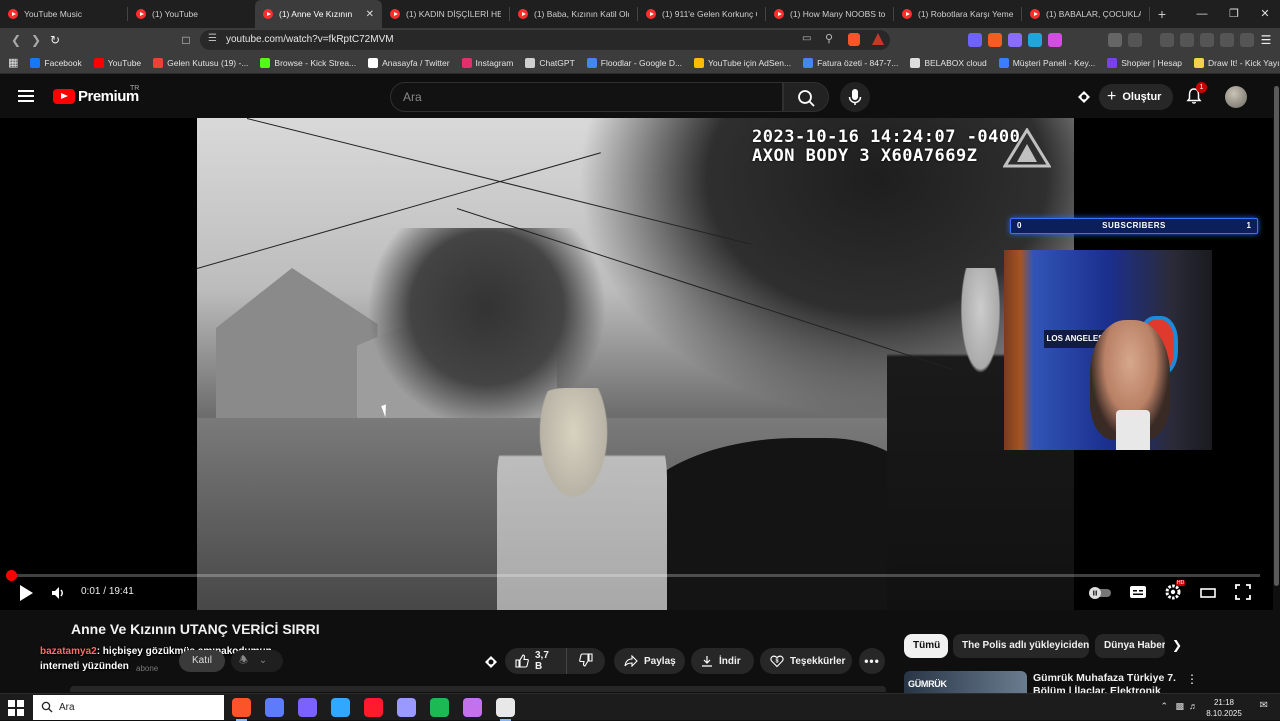 Image resolution: width=1280 pixels, height=721 pixels. What do you see at coordinates (1021, 646) in the screenshot?
I see `filter-chip: The Polis adlı yükleyiciden` at bounding box center [1021, 646].